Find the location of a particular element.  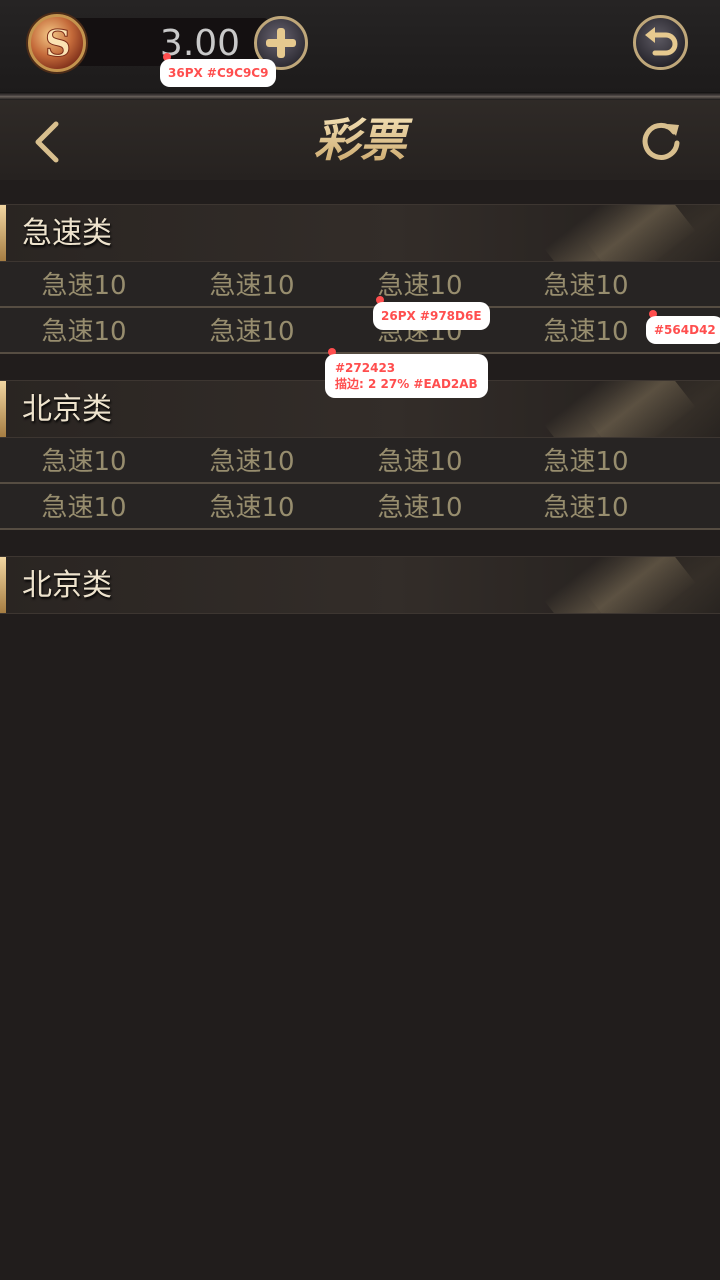

refresh-button is located at coordinates (661, 141).